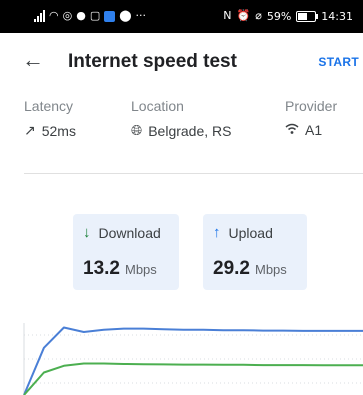  I want to click on location-info: Location 🌐︎ Belgrade, RS, so click(181, 118).